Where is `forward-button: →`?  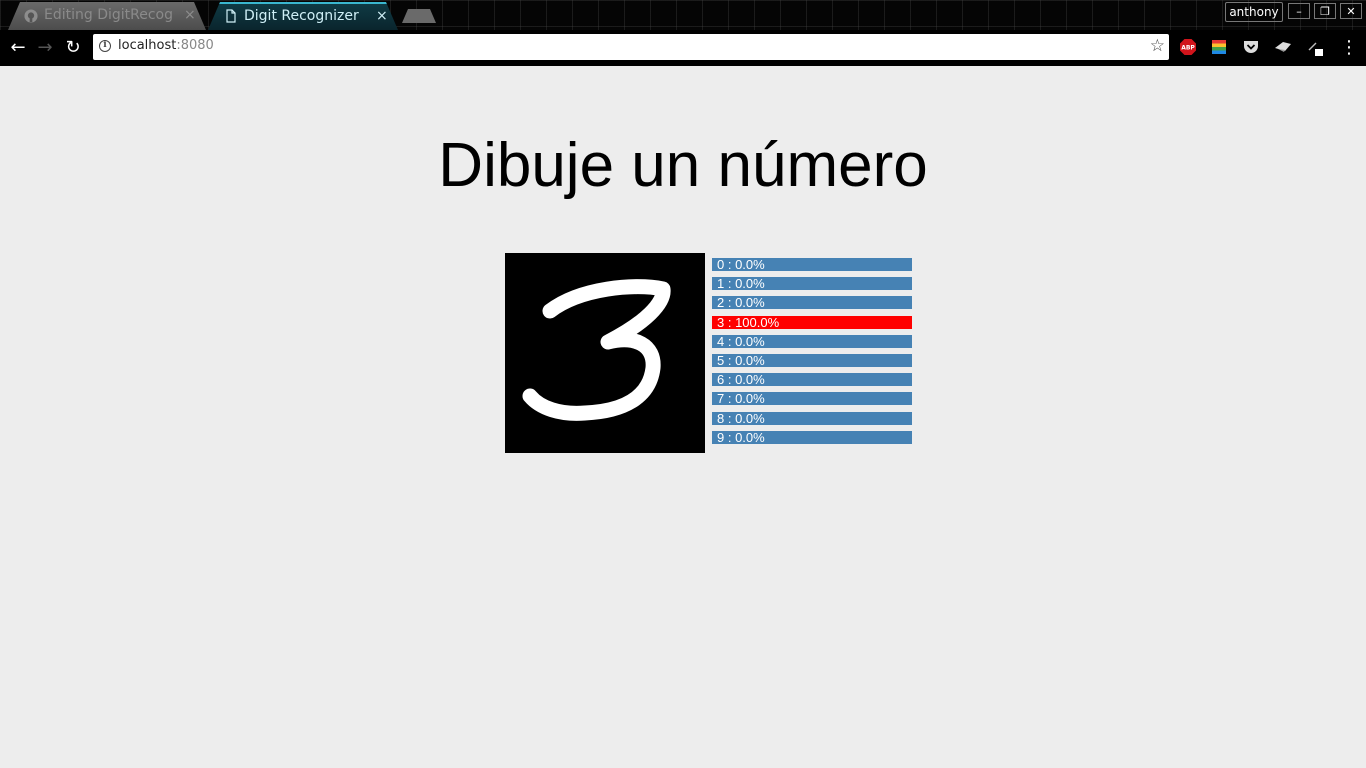
forward-button: → is located at coordinates (45, 48).